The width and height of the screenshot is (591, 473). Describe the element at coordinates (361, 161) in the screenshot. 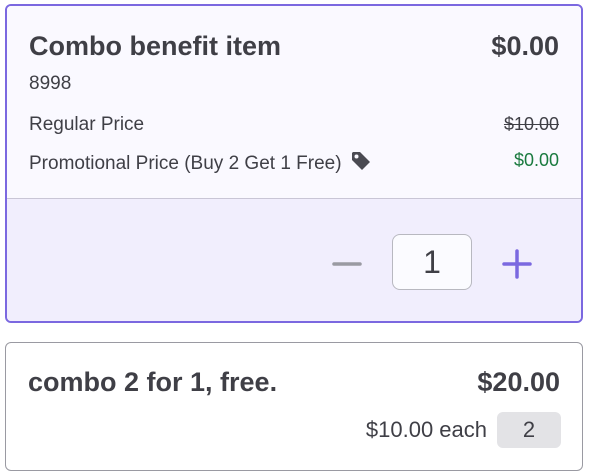

I see `tag-icon` at that location.